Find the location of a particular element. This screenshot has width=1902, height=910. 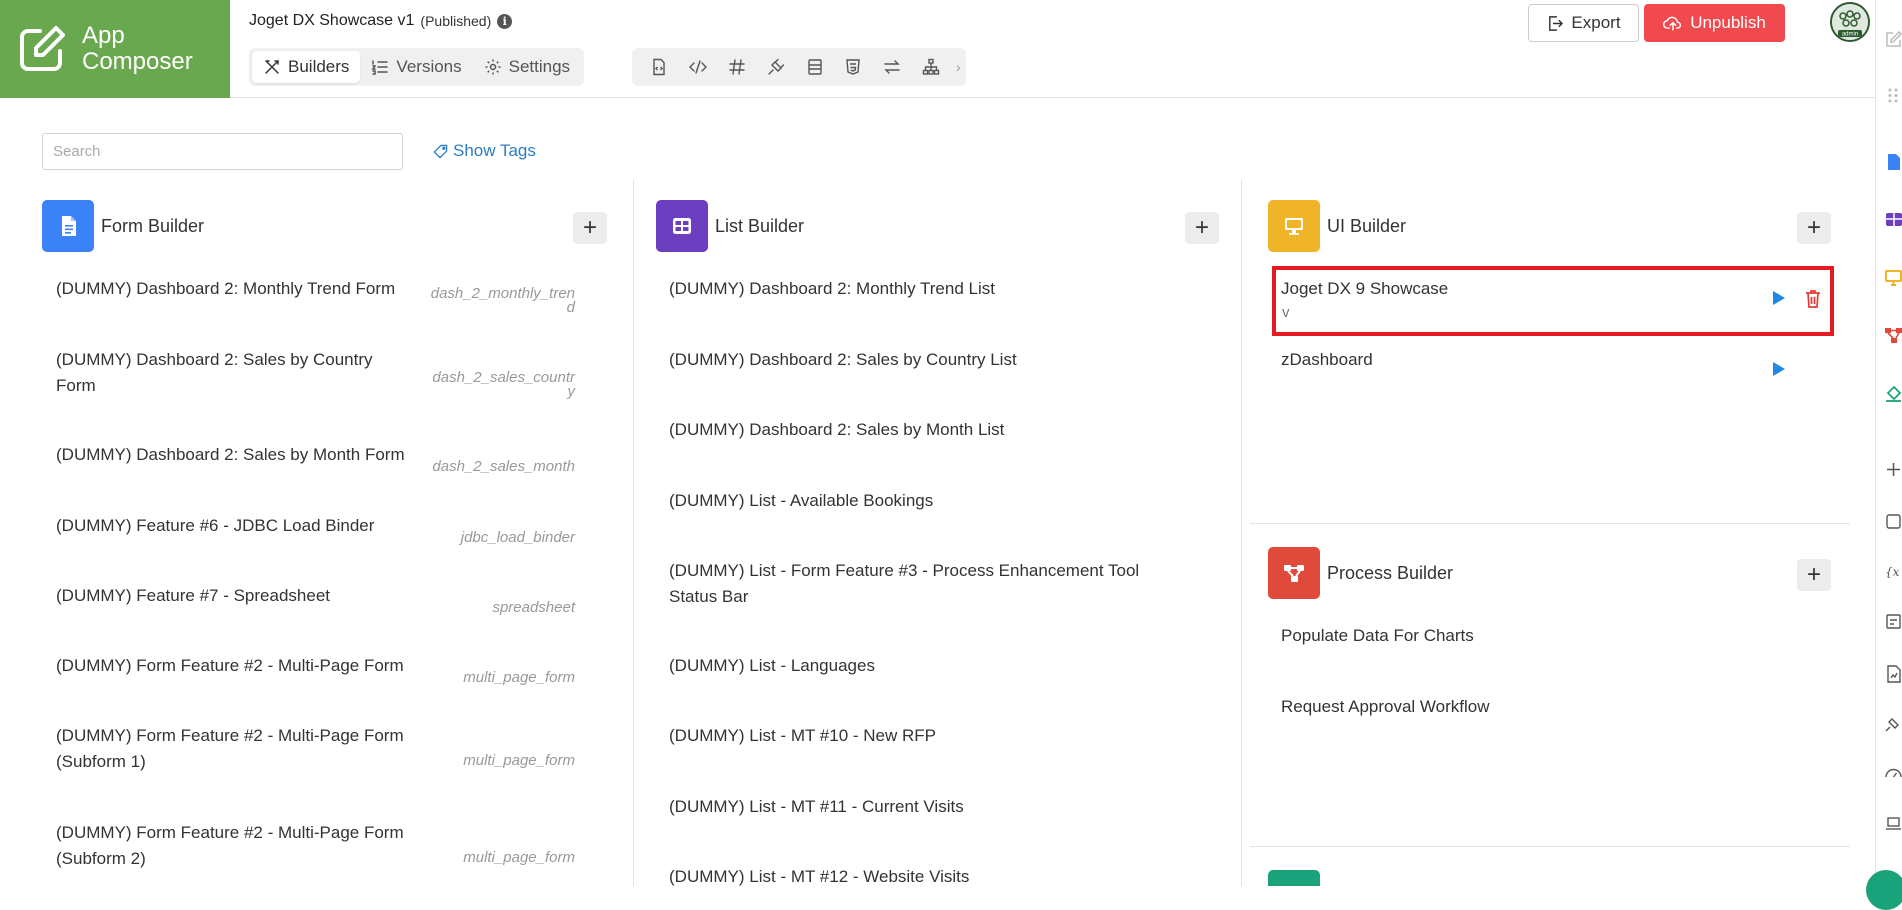

tool-strip: › is located at coordinates (799, 67).